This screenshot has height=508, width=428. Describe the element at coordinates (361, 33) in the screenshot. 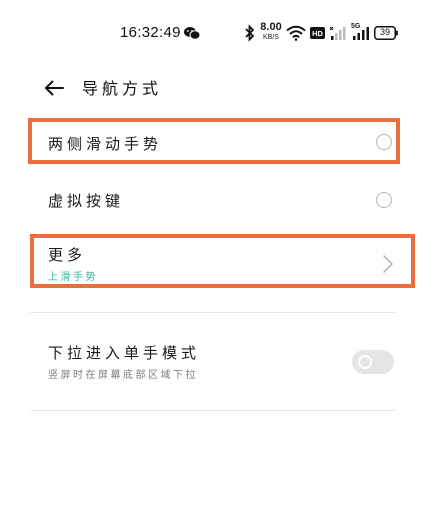

I see `signal-strength-2-icon` at that location.